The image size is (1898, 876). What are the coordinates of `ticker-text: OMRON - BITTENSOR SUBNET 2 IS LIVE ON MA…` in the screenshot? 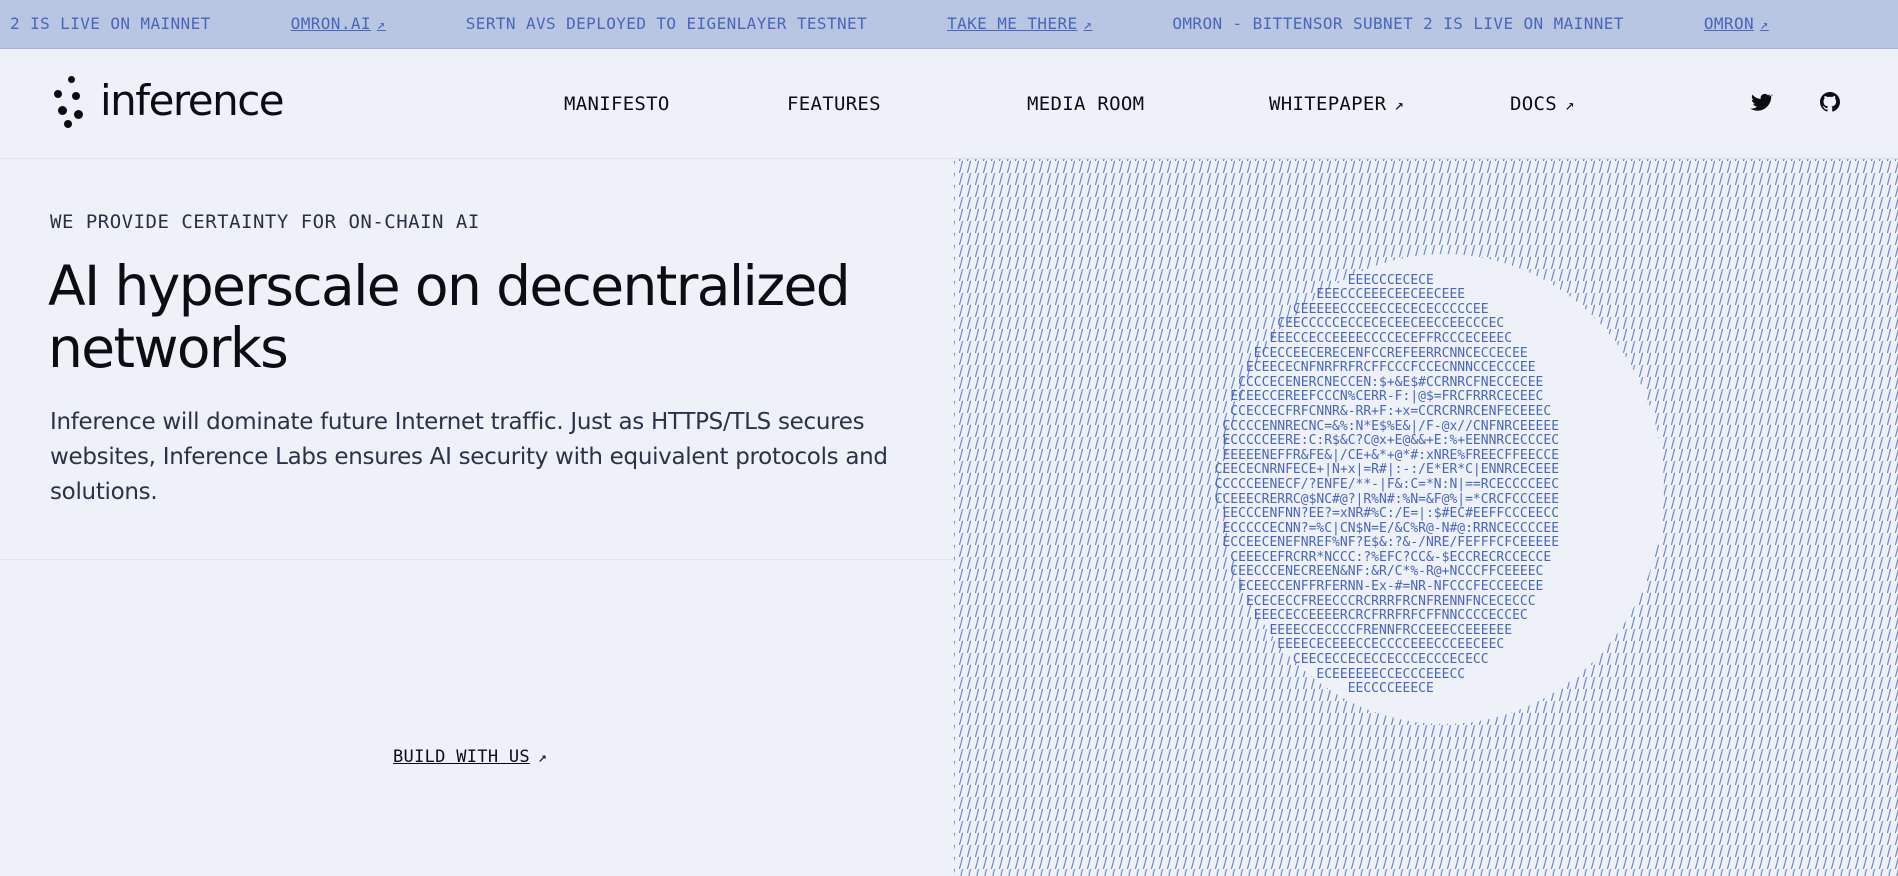 It's located at (1398, 23).